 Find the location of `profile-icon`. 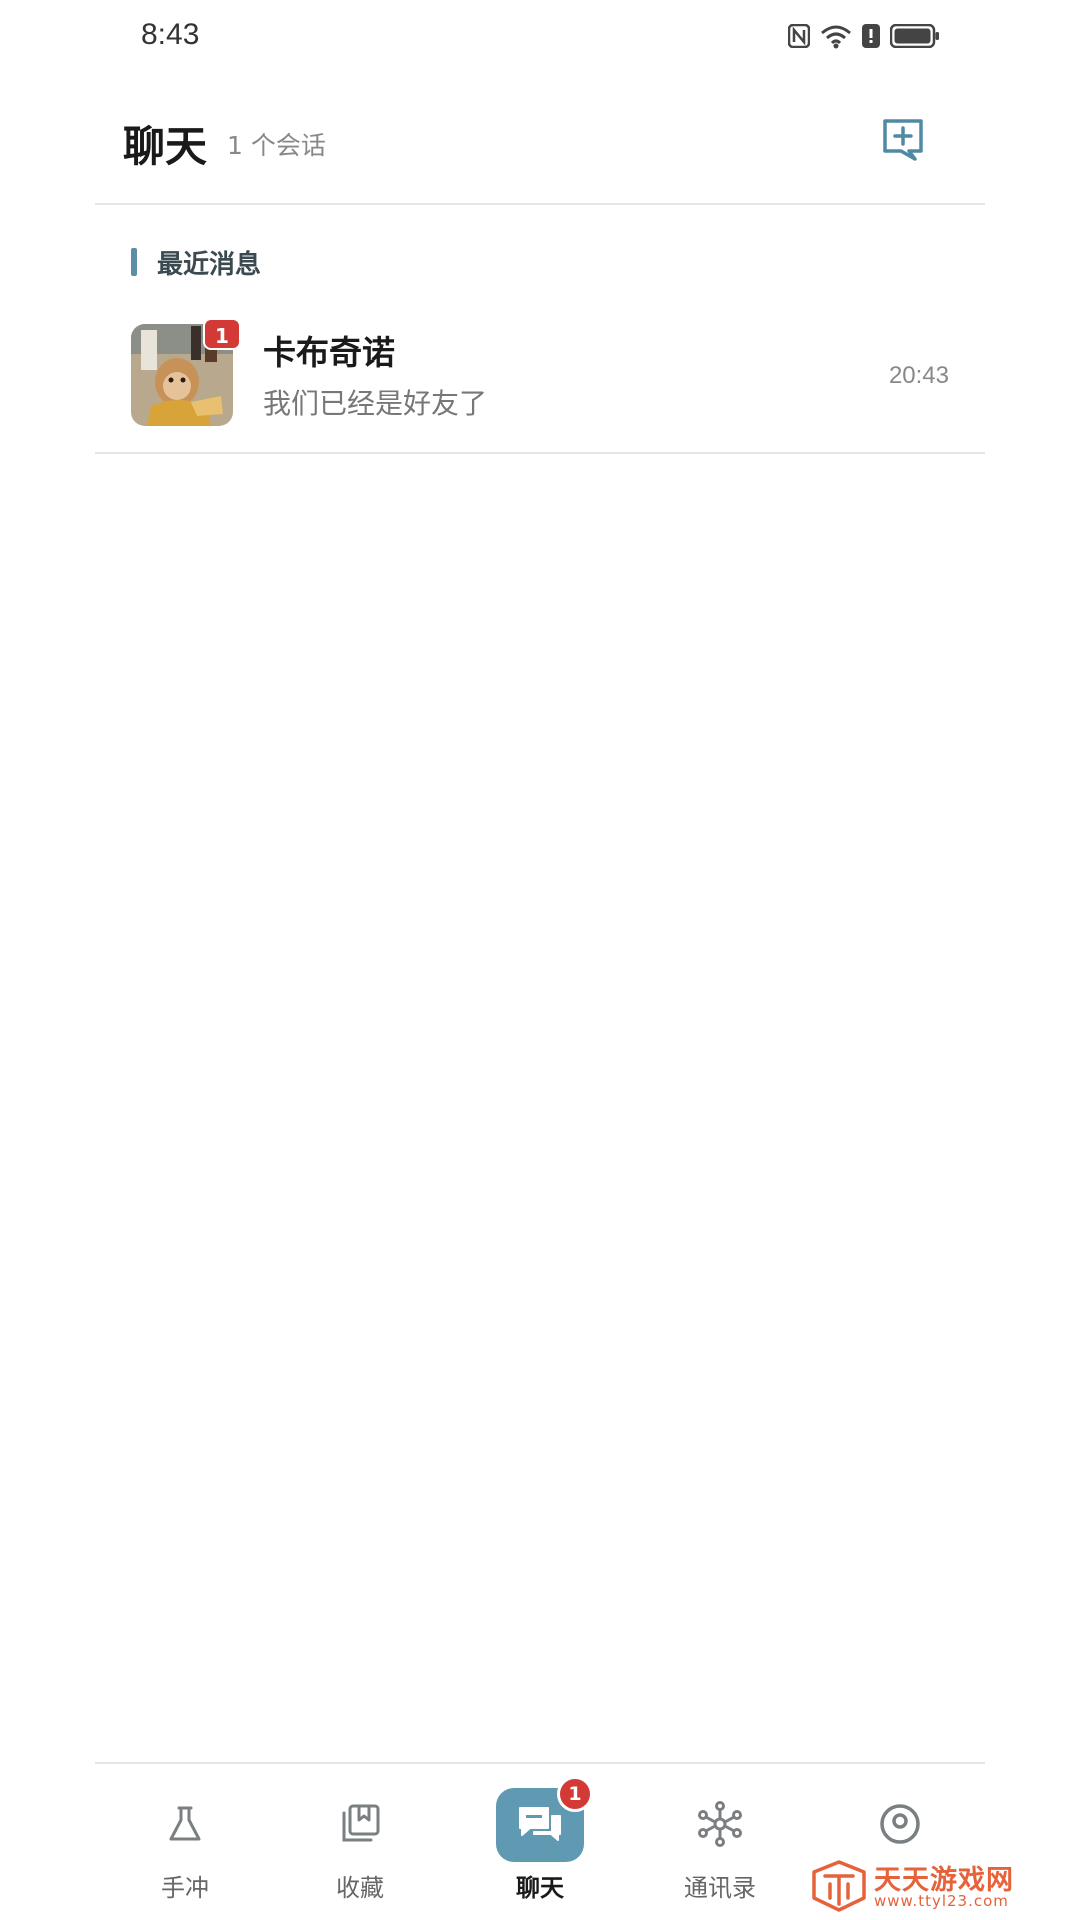

profile-icon is located at coordinates (900, 1824).